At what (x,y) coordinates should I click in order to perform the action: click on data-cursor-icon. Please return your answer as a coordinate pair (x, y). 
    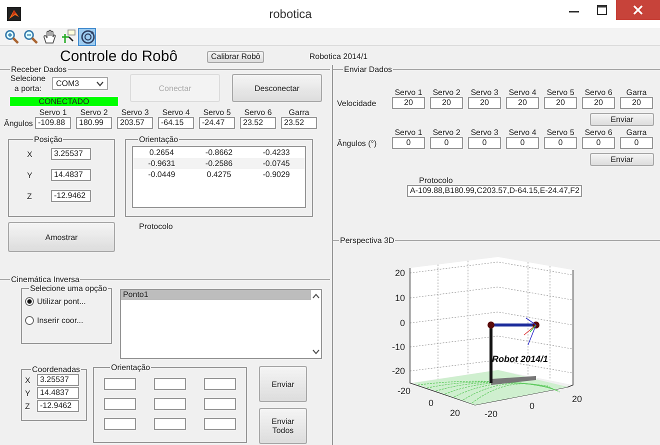
    Looking at the image, I should click on (68, 36).